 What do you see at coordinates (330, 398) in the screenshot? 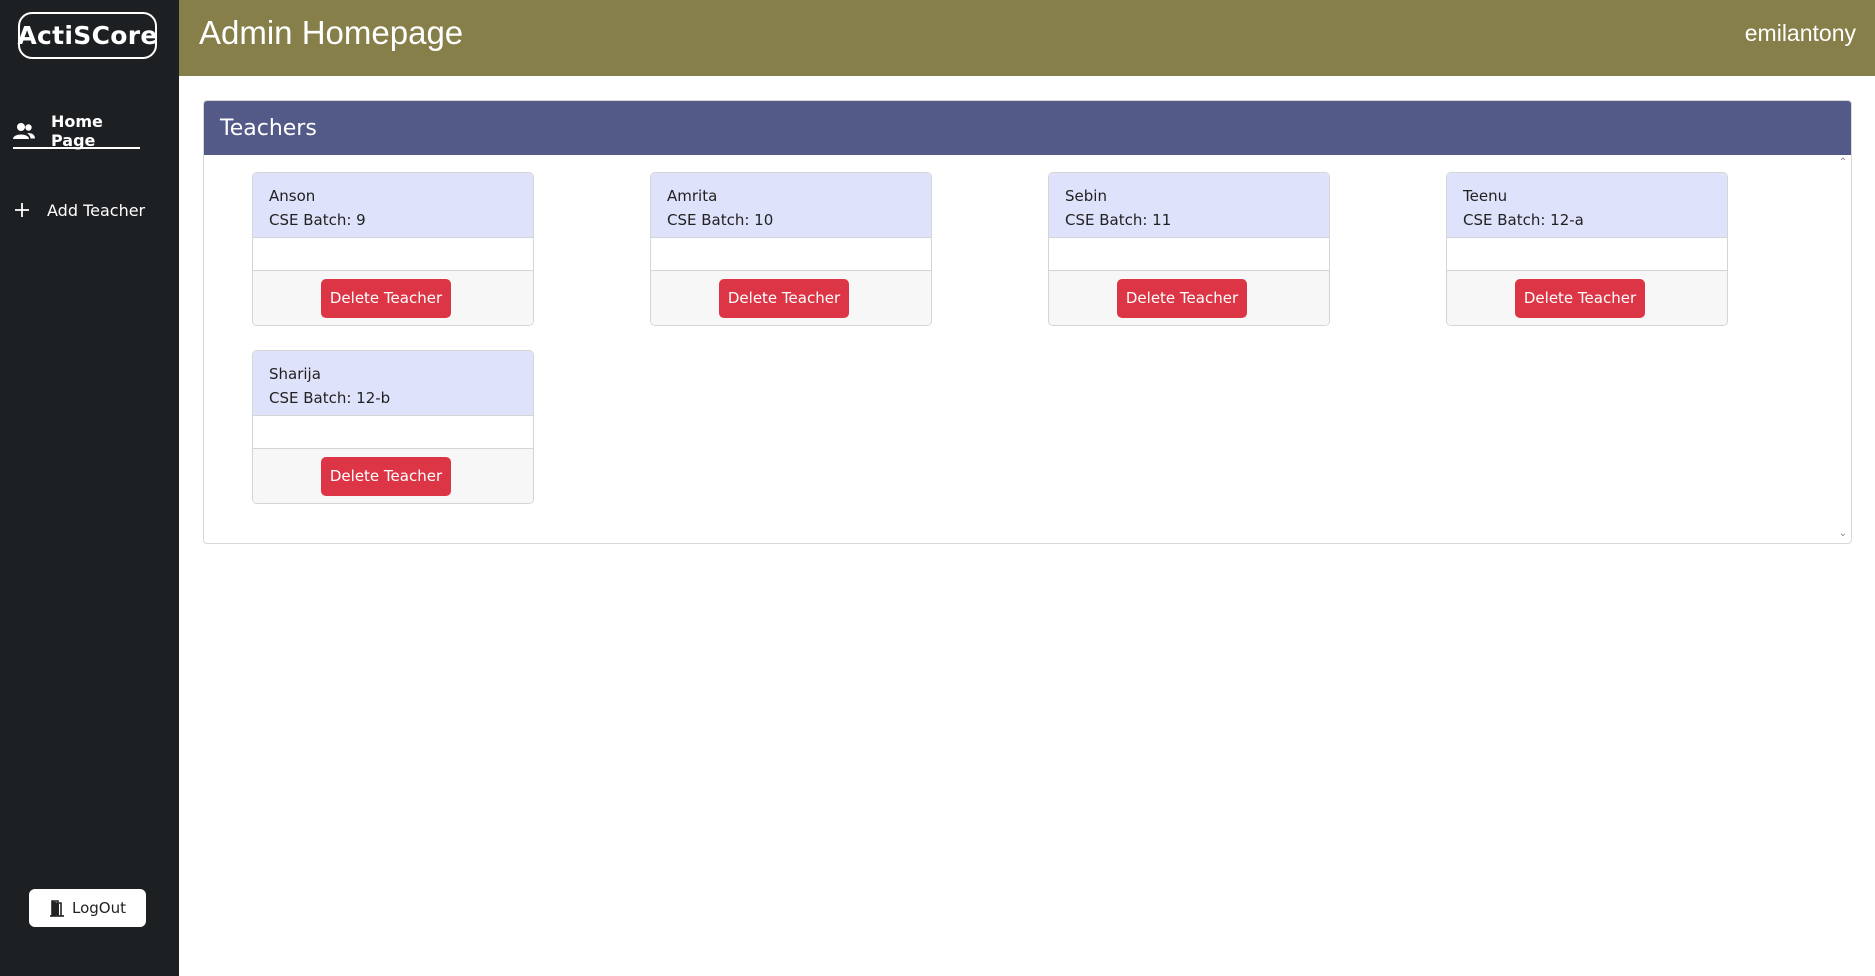
I see `teacher-batch: CSE Batch: 12-b` at bounding box center [330, 398].